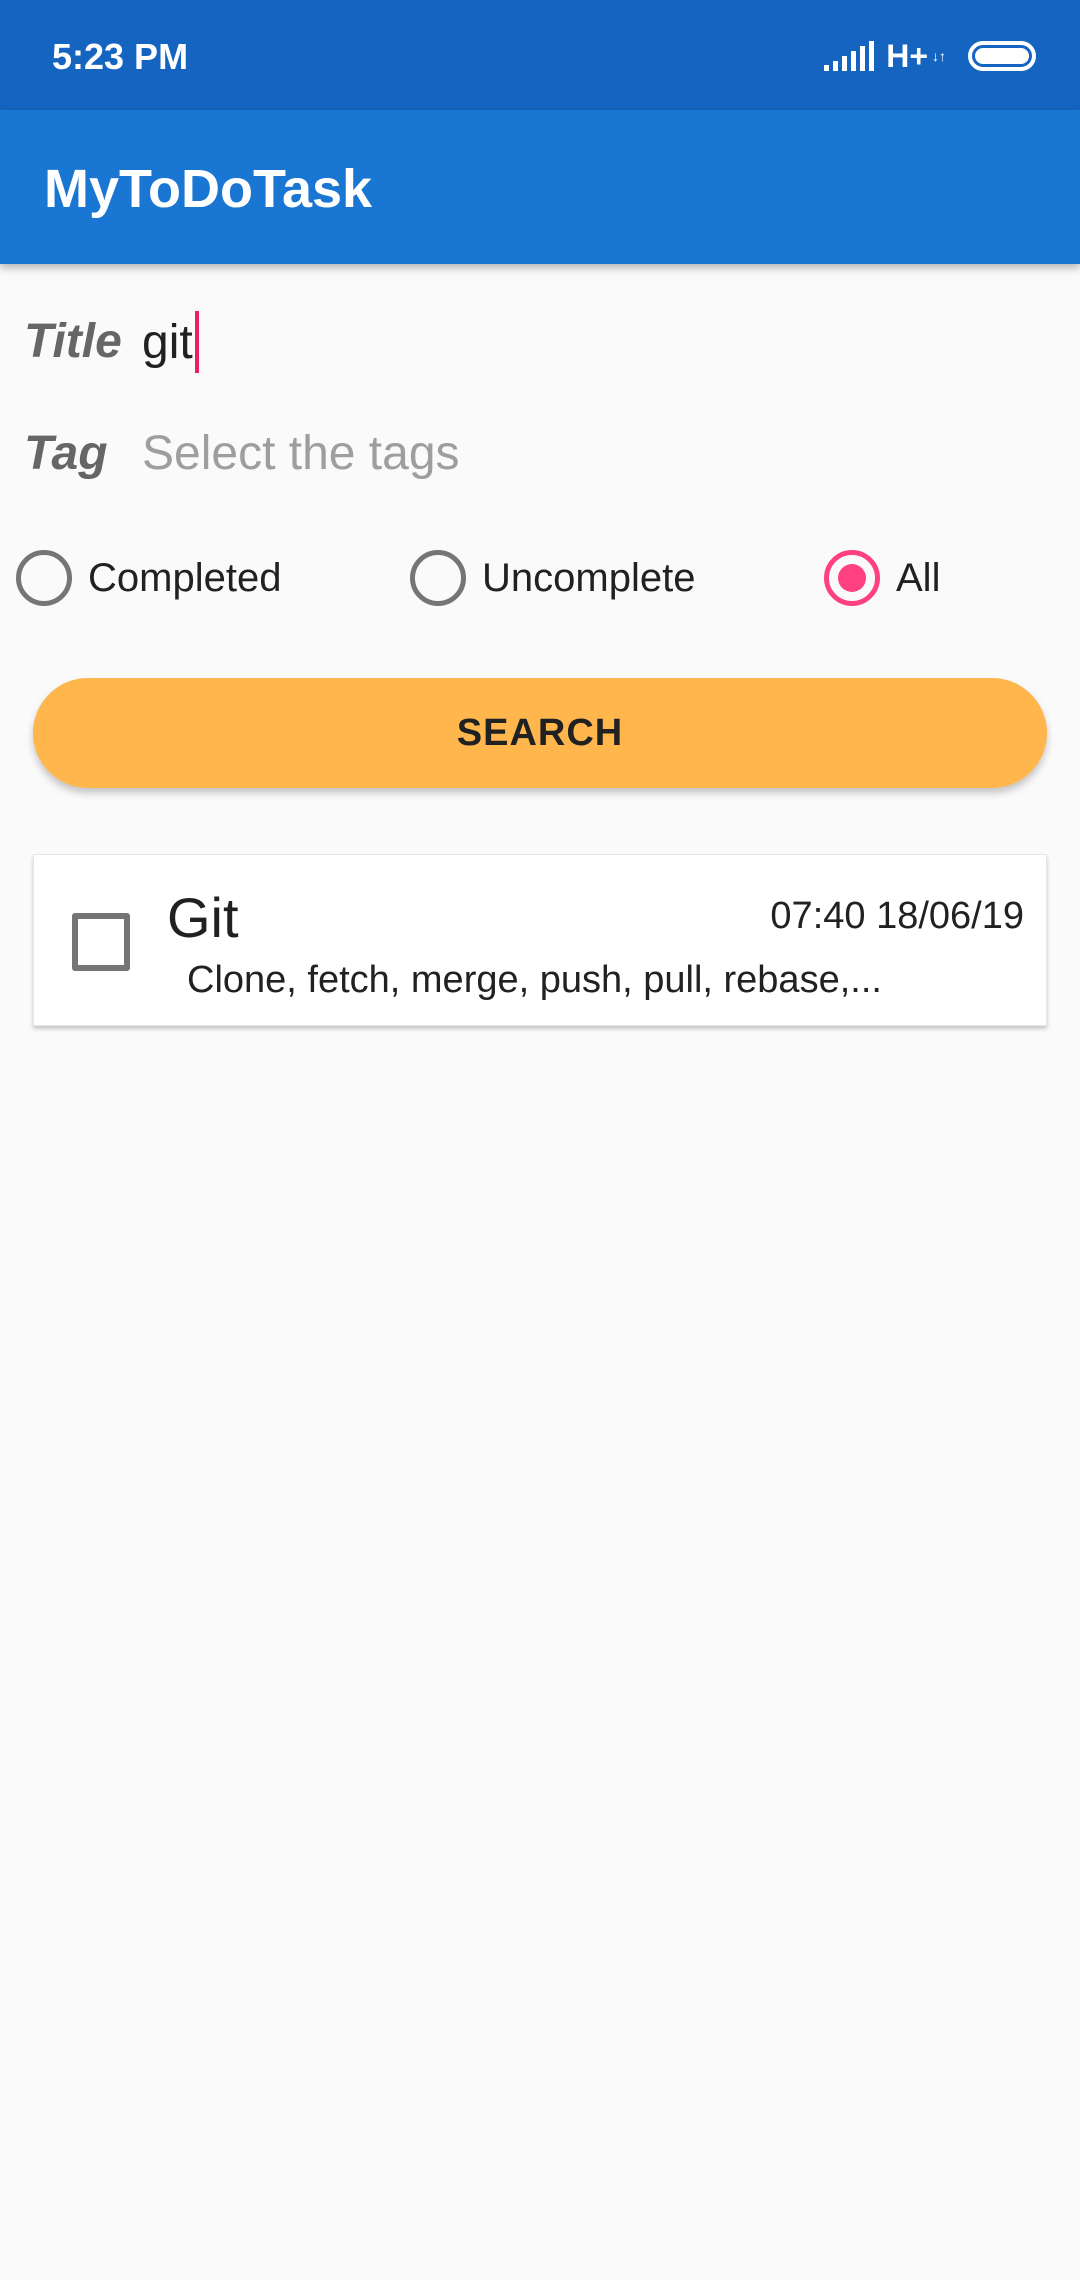  Describe the element at coordinates (918, 577) in the screenshot. I see `radio-all-label: All` at that location.